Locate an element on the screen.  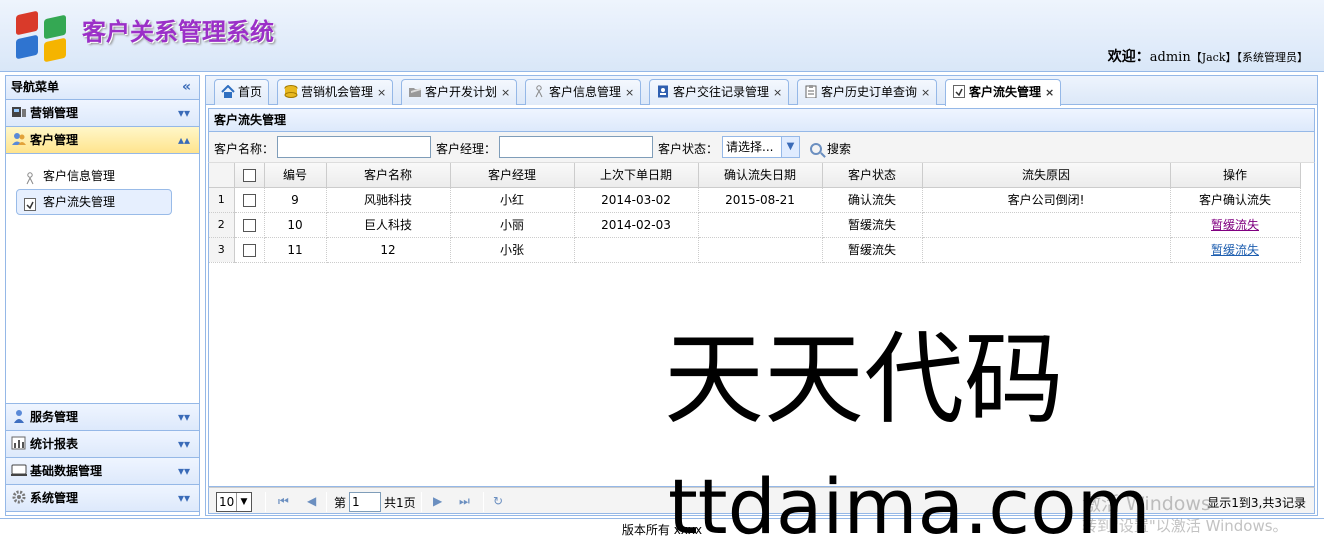
welcome-label: 欢迎： is located at coordinates (1128, 57).